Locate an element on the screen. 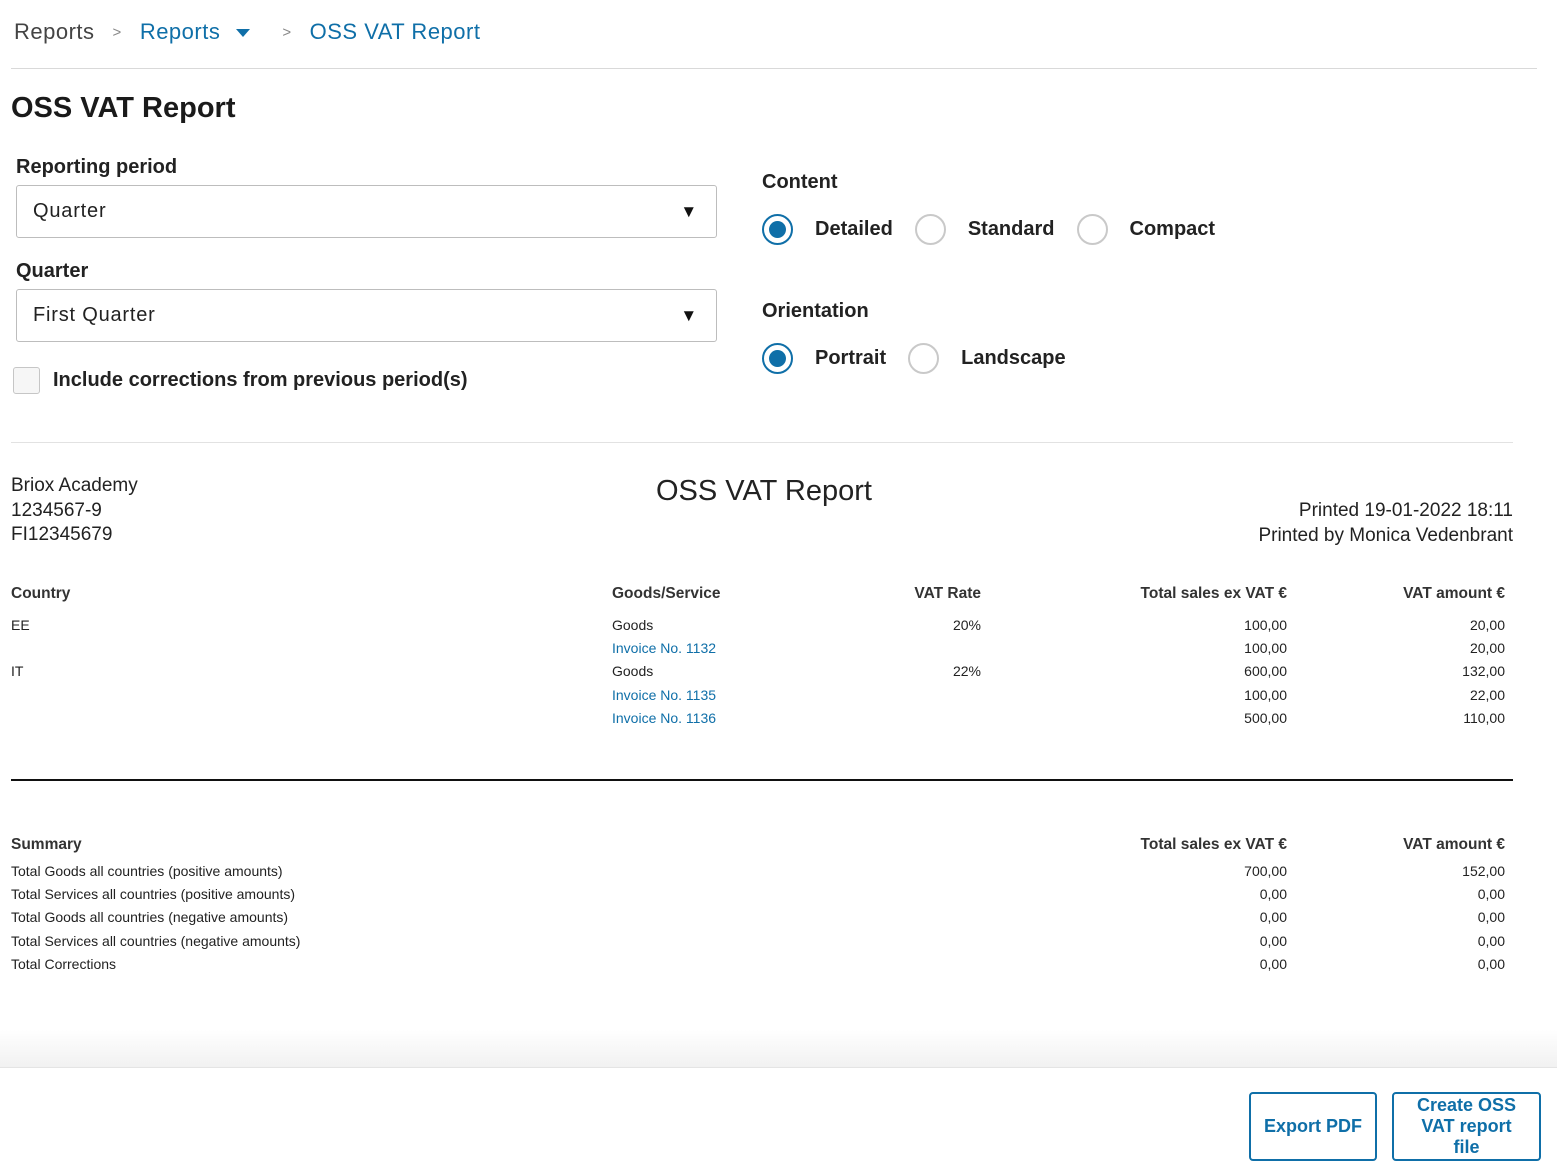 The image size is (1557, 1175). report-total-rule is located at coordinates (762, 780).